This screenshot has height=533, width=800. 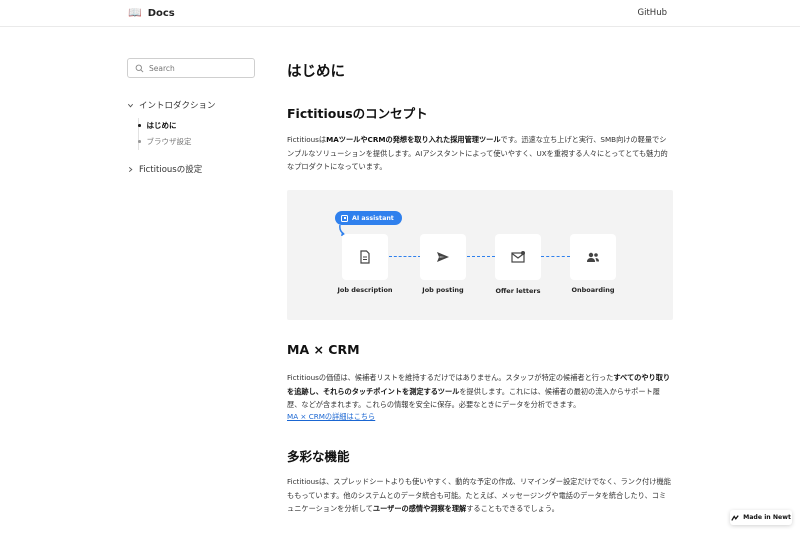 I want to click on step-onboarding, so click(x=593, y=257).